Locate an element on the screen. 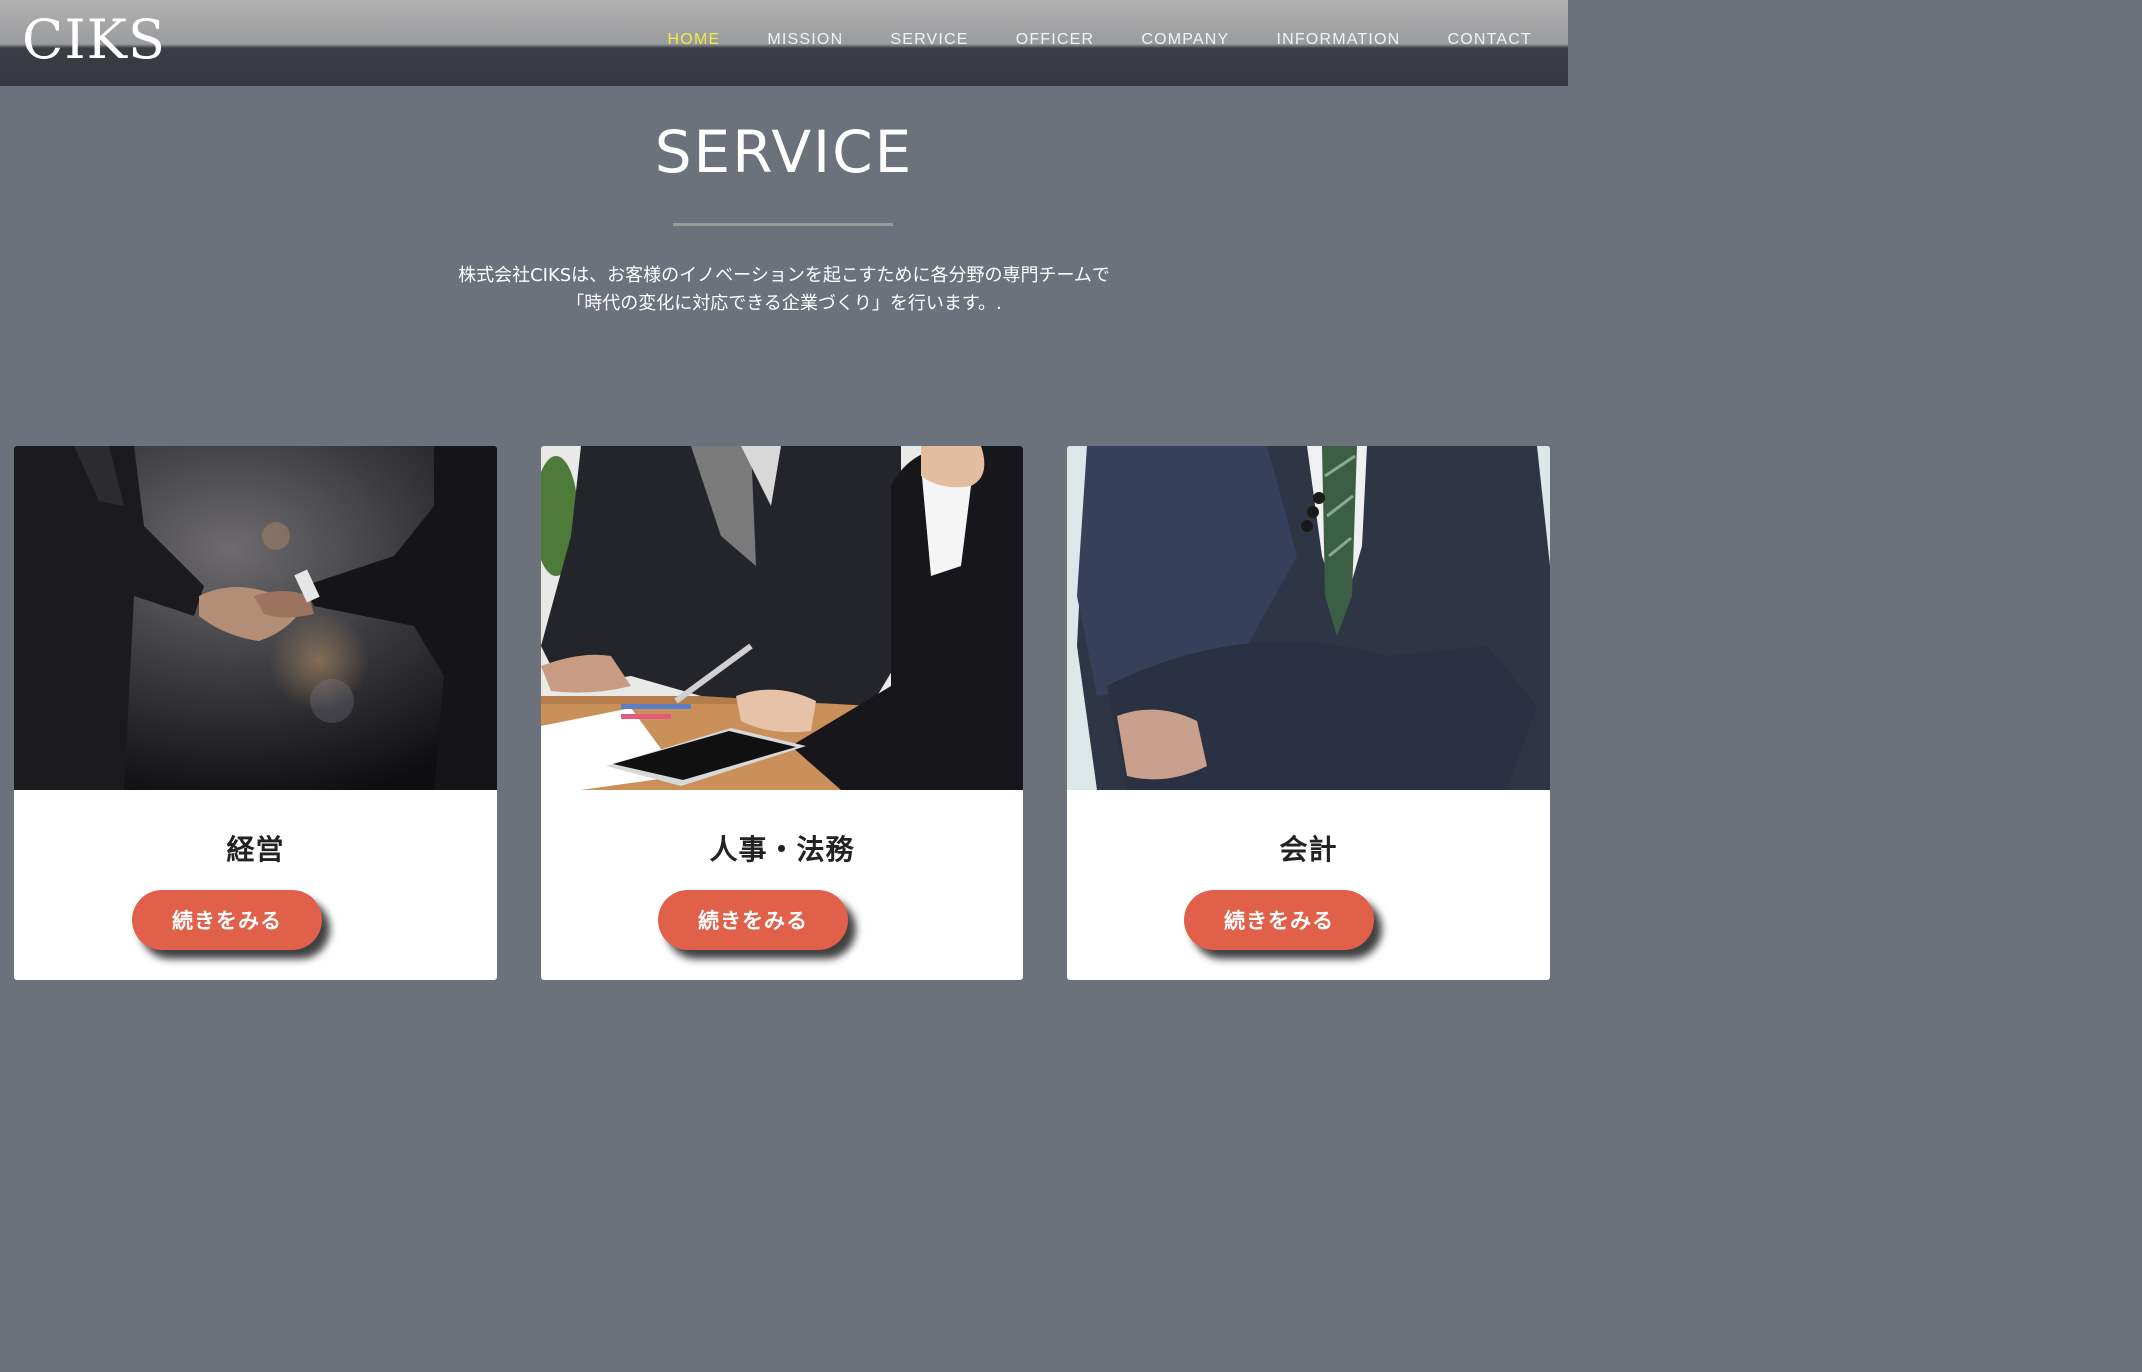 The image size is (2142, 1372). title-divider is located at coordinates (783, 224).